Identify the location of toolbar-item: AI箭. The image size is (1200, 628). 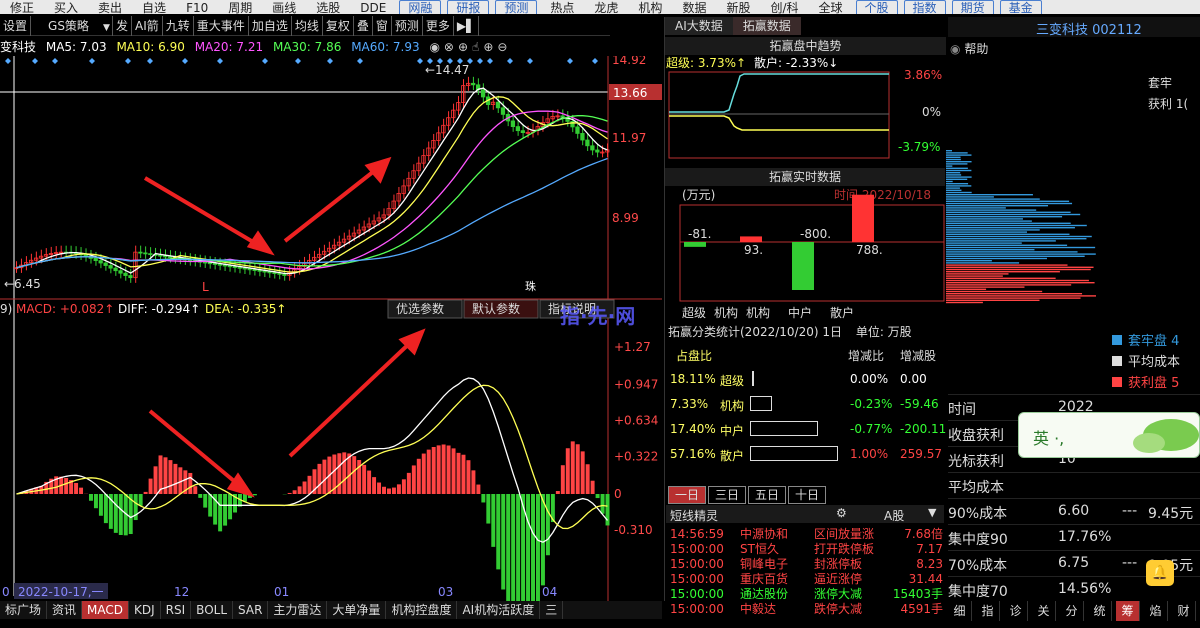
(147, 26).